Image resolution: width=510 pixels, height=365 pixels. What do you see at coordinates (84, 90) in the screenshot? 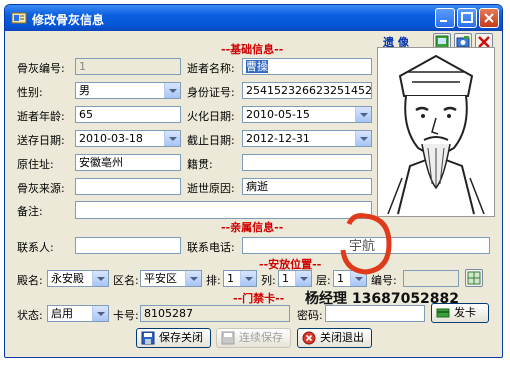
I see `gender-value: 男` at bounding box center [84, 90].